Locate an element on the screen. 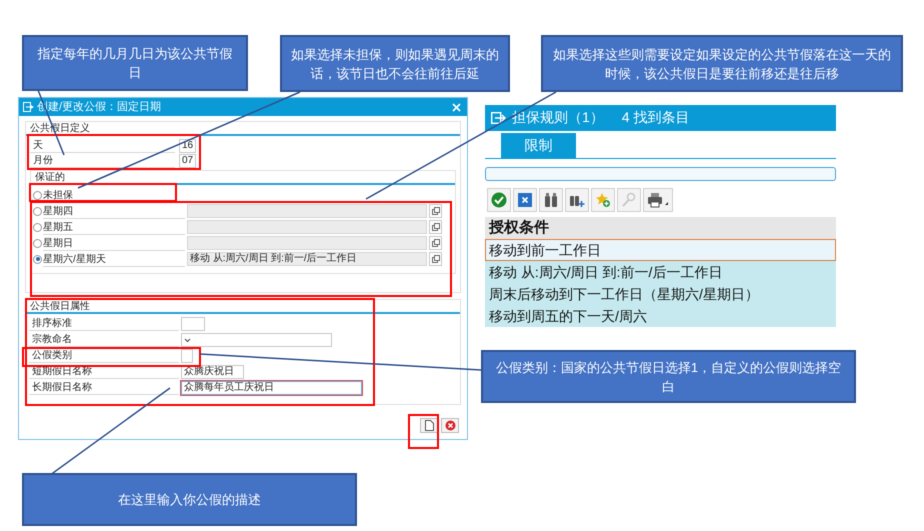 The image size is (924, 531). callout-box: 在这里输入你公假的描述 is located at coordinates (189, 499).